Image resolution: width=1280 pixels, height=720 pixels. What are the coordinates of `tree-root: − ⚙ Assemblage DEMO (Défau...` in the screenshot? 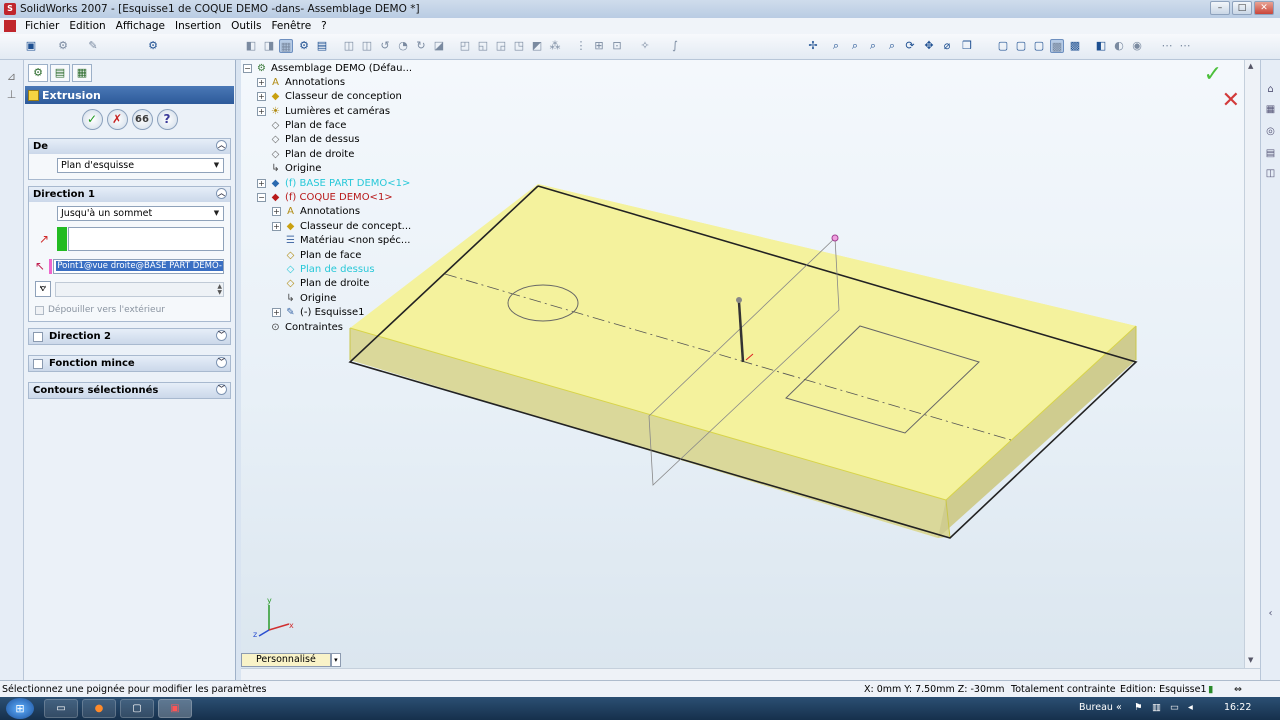 It's located at (327, 68).